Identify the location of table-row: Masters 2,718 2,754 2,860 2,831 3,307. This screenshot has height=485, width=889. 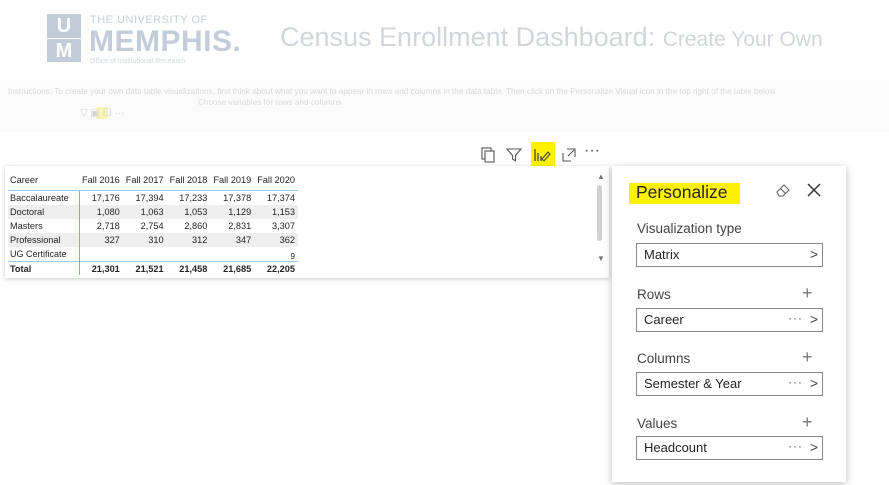
(153, 226).